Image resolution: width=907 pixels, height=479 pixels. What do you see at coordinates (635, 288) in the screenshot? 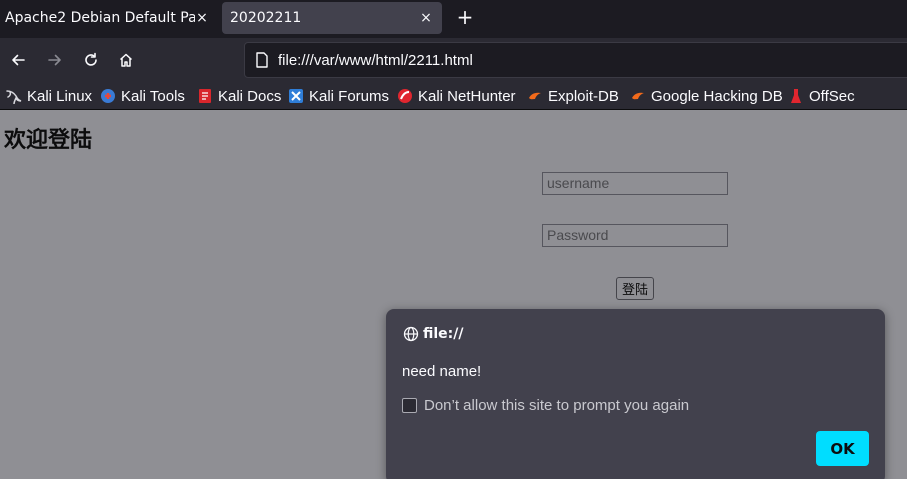
I see `login-button: 登陆` at bounding box center [635, 288].